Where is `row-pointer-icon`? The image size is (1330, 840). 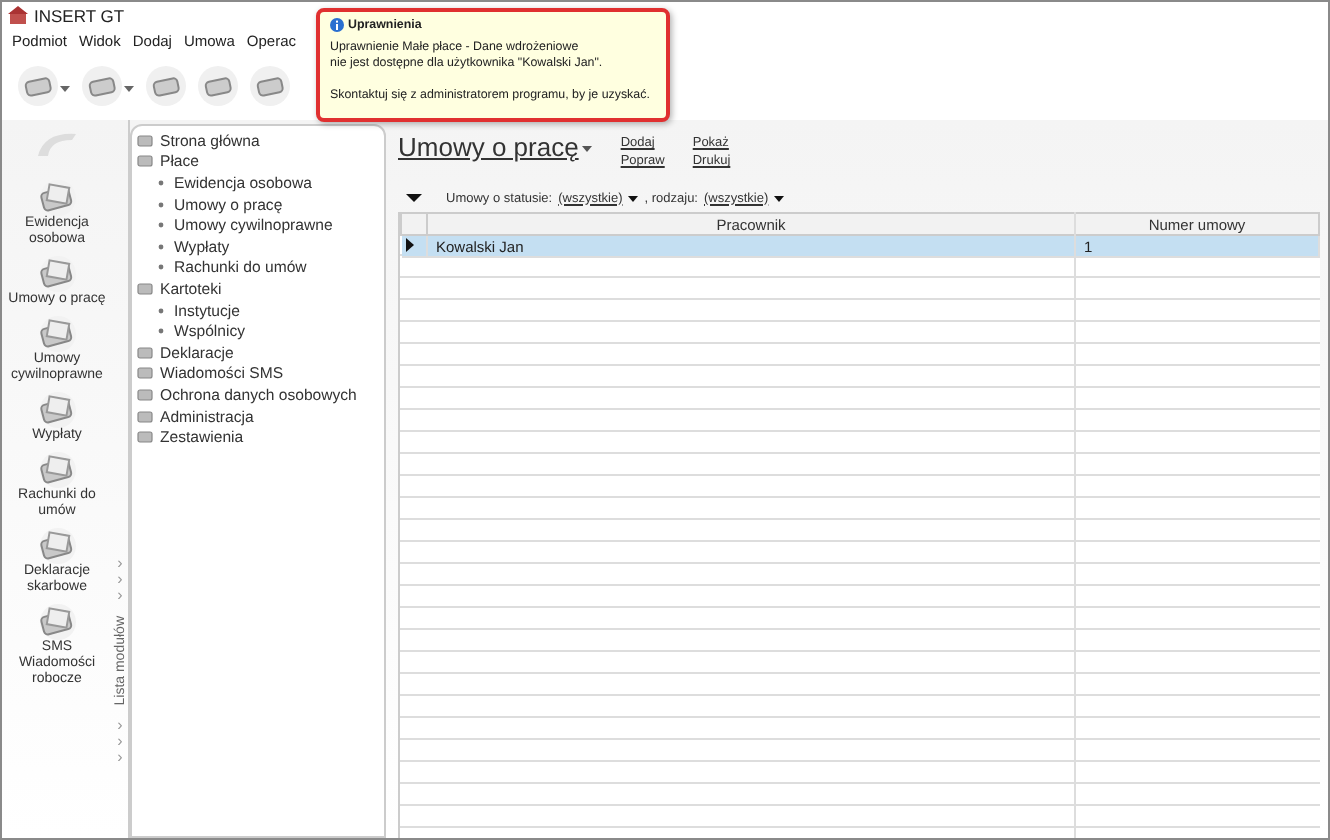 row-pointer-icon is located at coordinates (409, 244).